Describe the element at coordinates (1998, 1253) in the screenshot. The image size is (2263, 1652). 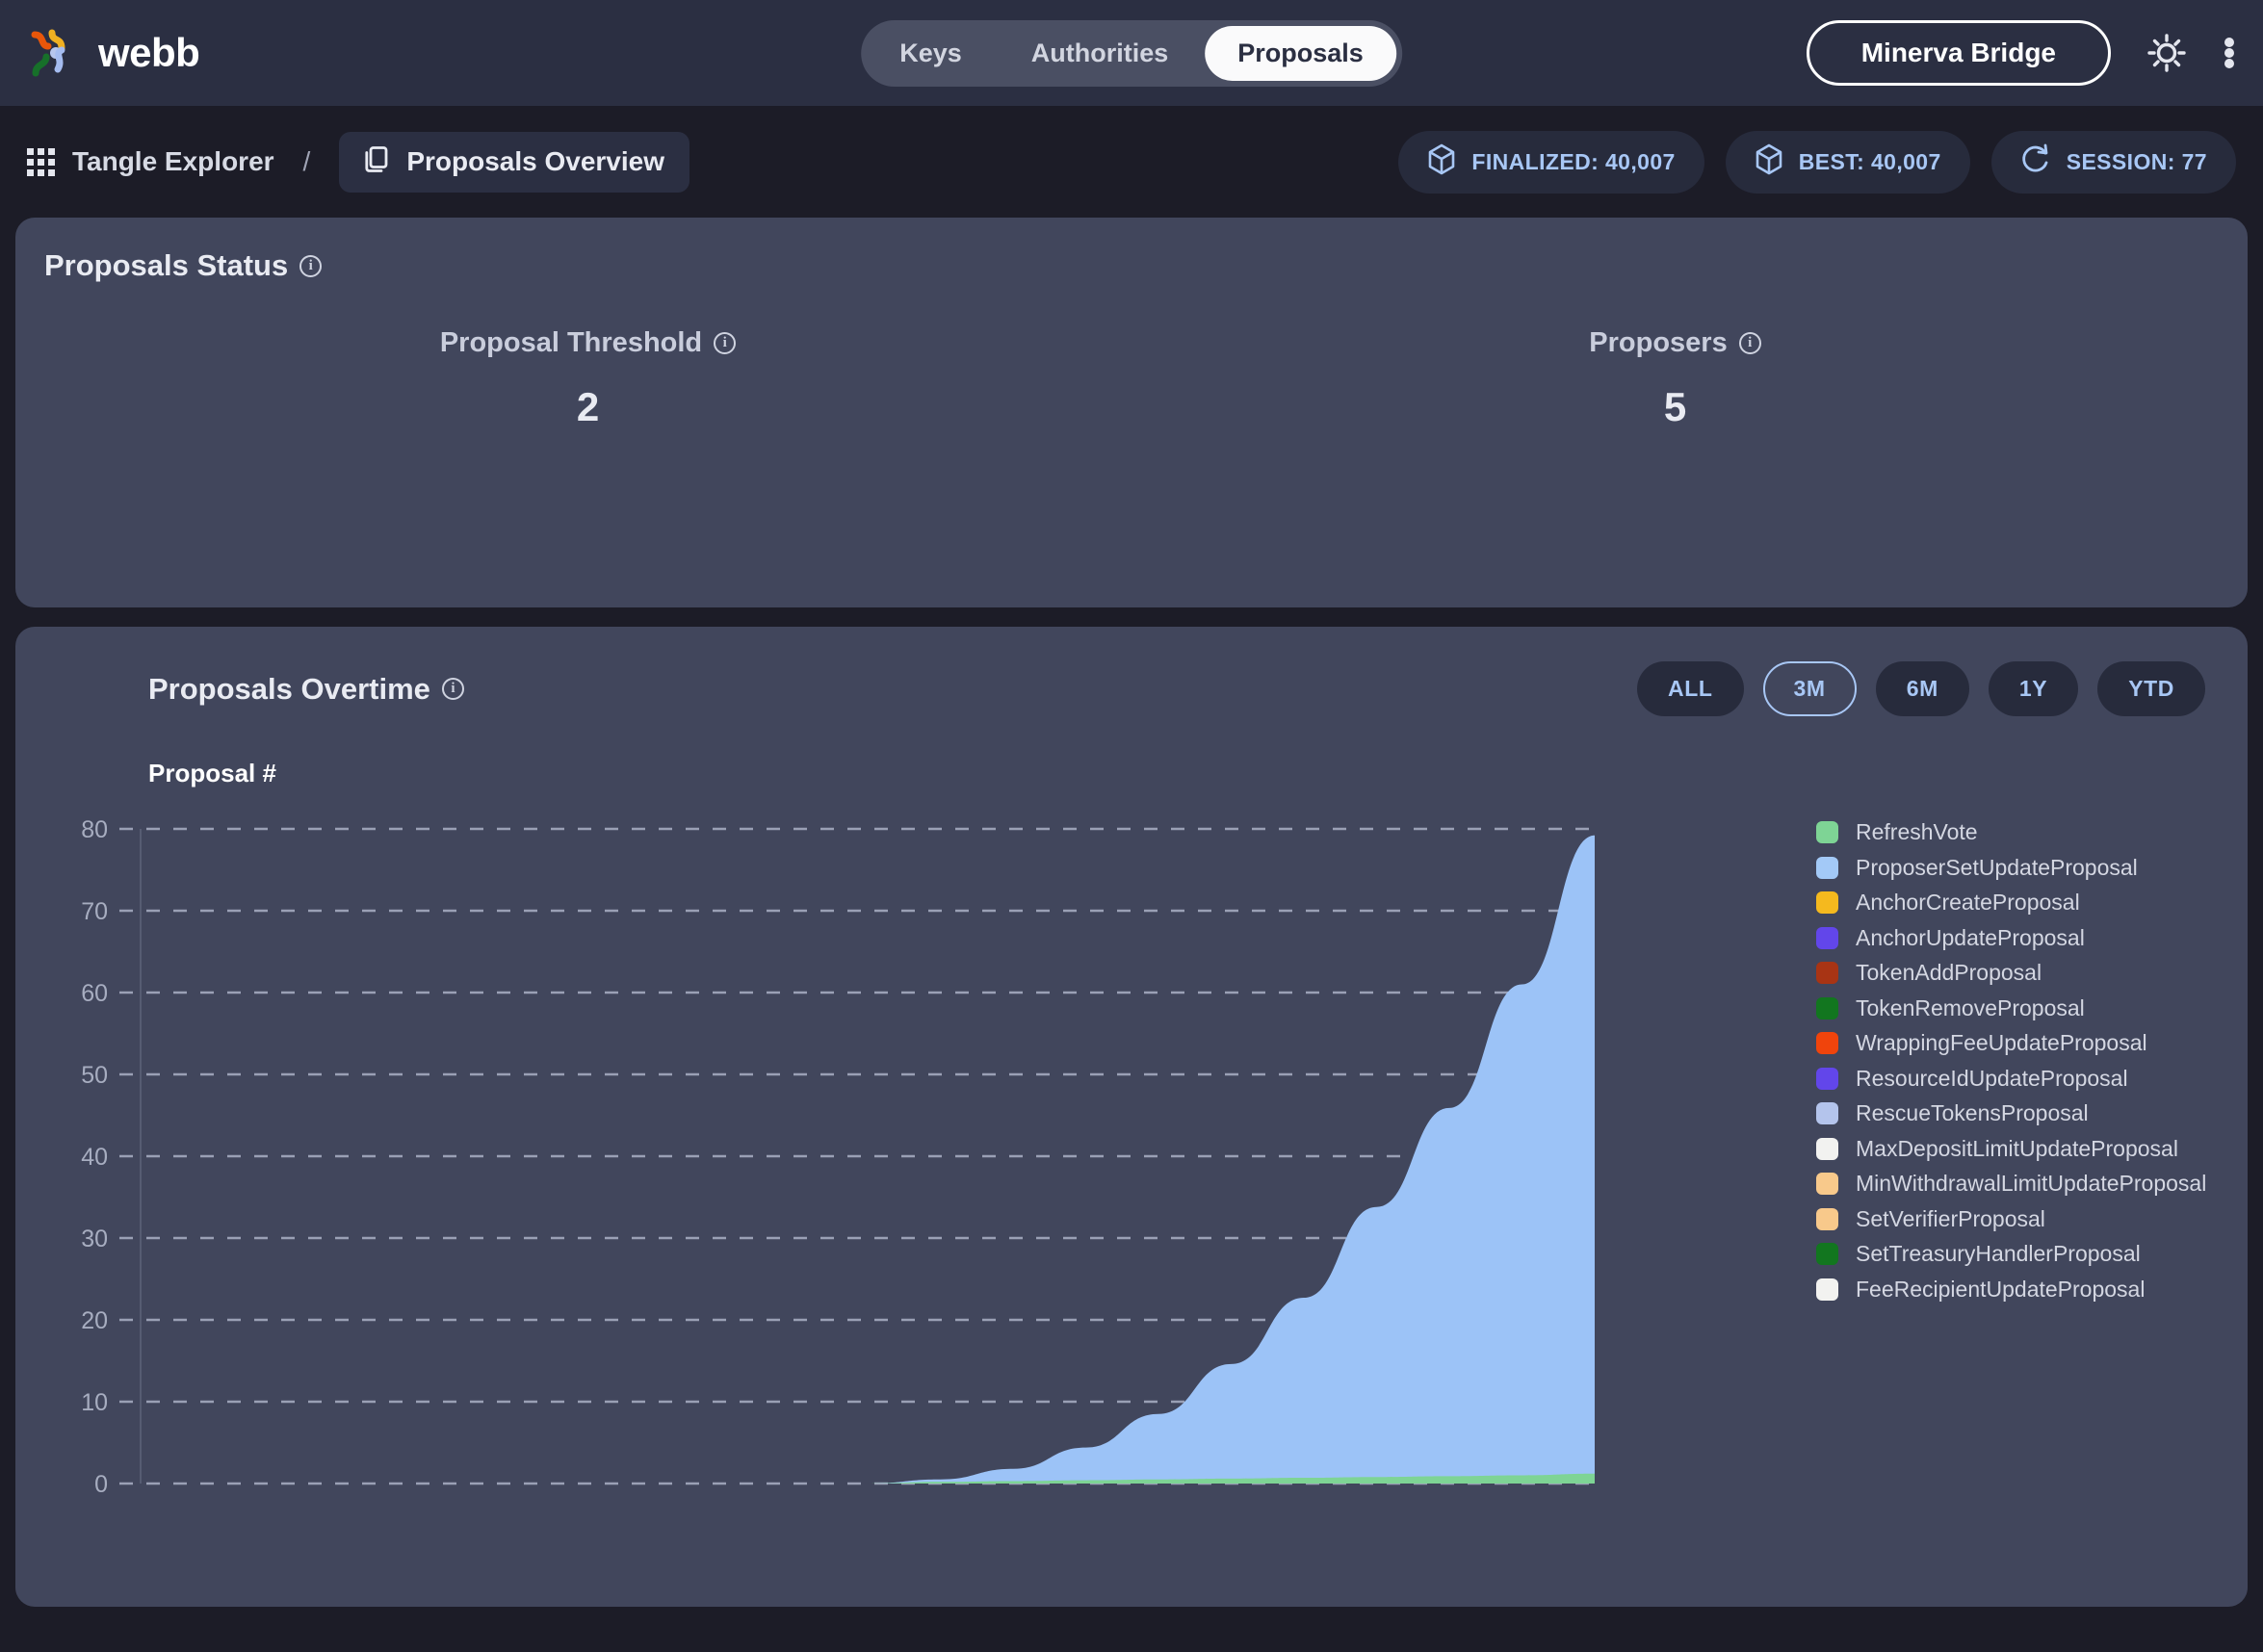
I see `legend-label: SetTreasuryHandlerProposal` at that location.